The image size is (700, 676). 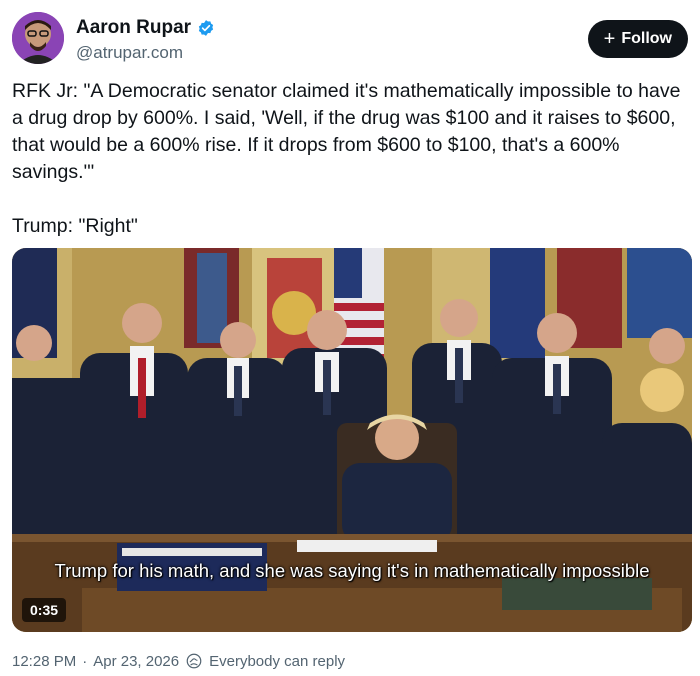 I want to click on plus-icon: +, so click(x=609, y=39).